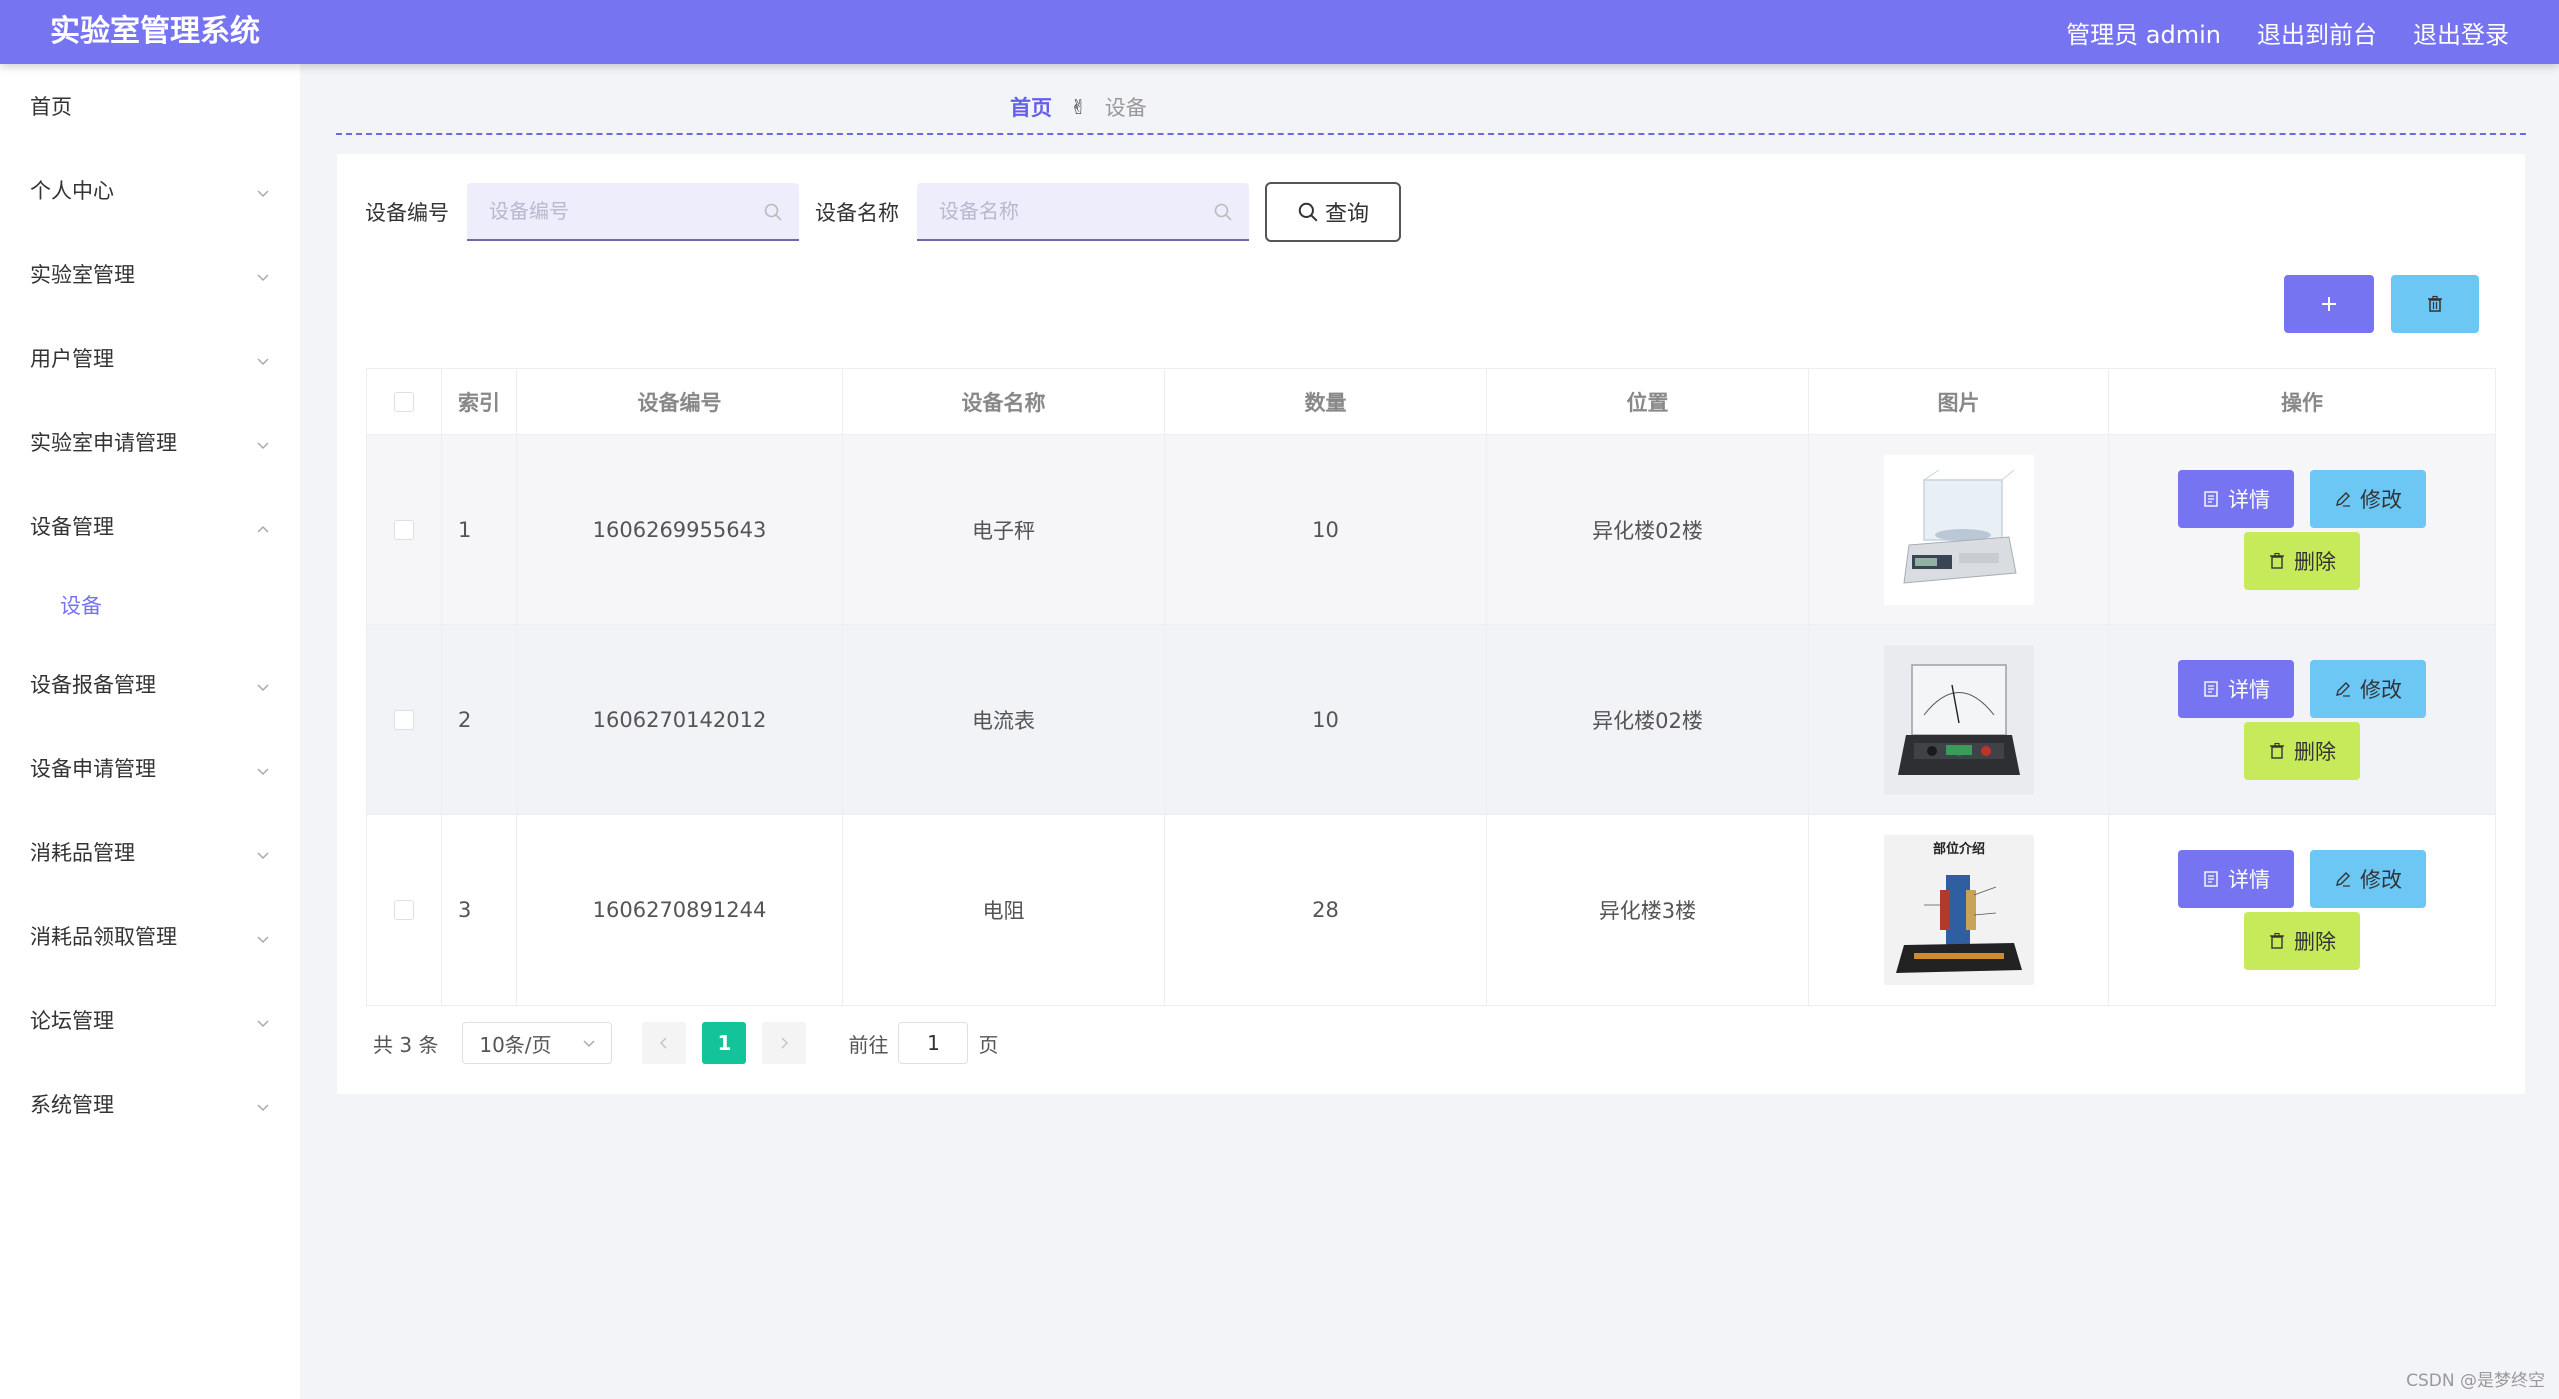  What do you see at coordinates (72, 1021) in the screenshot?
I see `sidebar-item-label: 论坛管理` at bounding box center [72, 1021].